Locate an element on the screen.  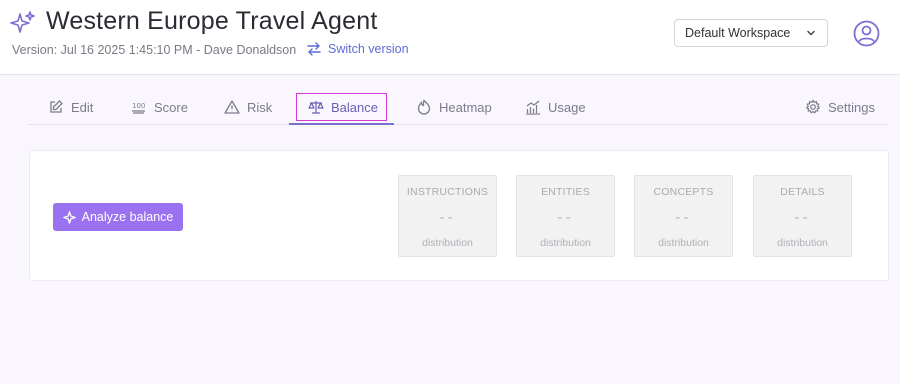
workspace-value: Default Workspace is located at coordinates (738, 33).